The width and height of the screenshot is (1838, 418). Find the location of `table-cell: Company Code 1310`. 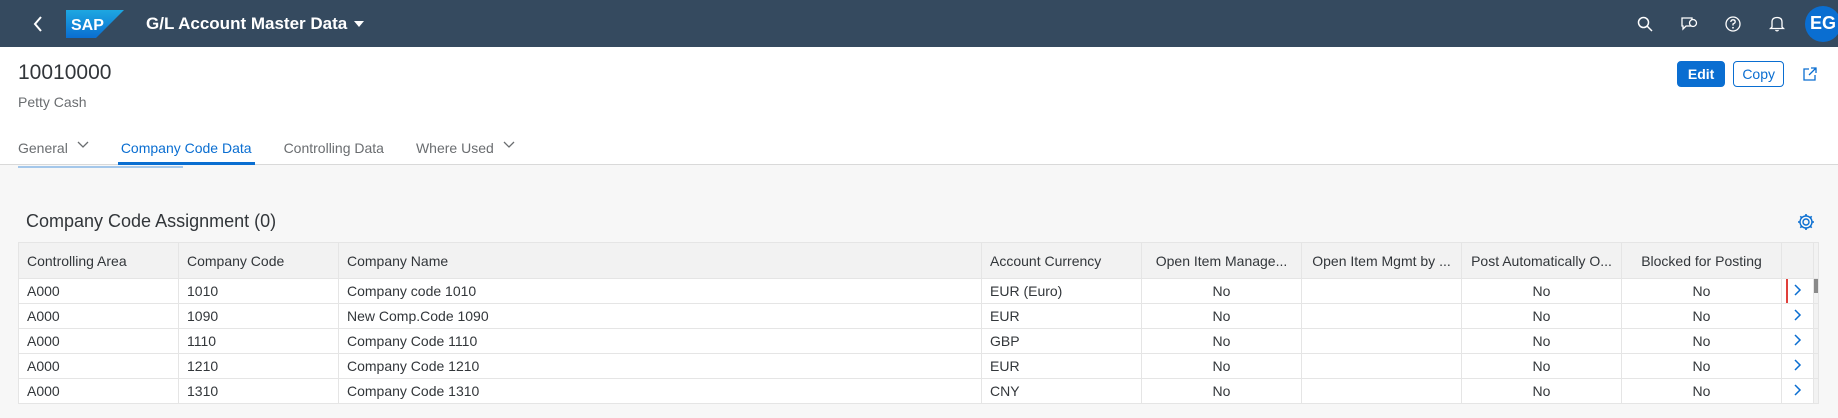

table-cell: Company Code 1310 is located at coordinates (660, 391).